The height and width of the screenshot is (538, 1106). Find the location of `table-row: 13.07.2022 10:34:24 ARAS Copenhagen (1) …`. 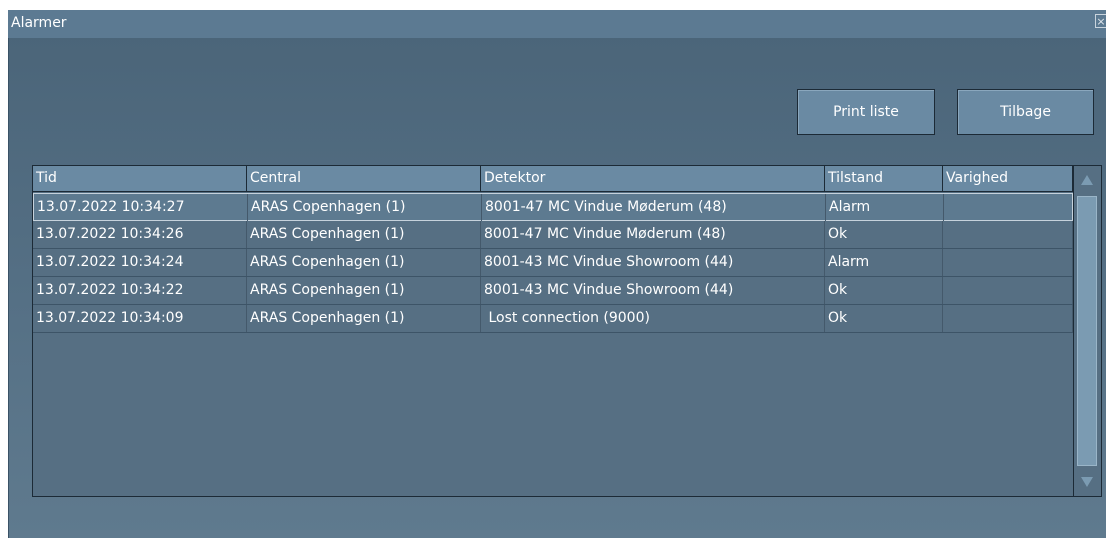

table-row: 13.07.2022 10:34:24 ARAS Copenhagen (1) … is located at coordinates (553, 263).